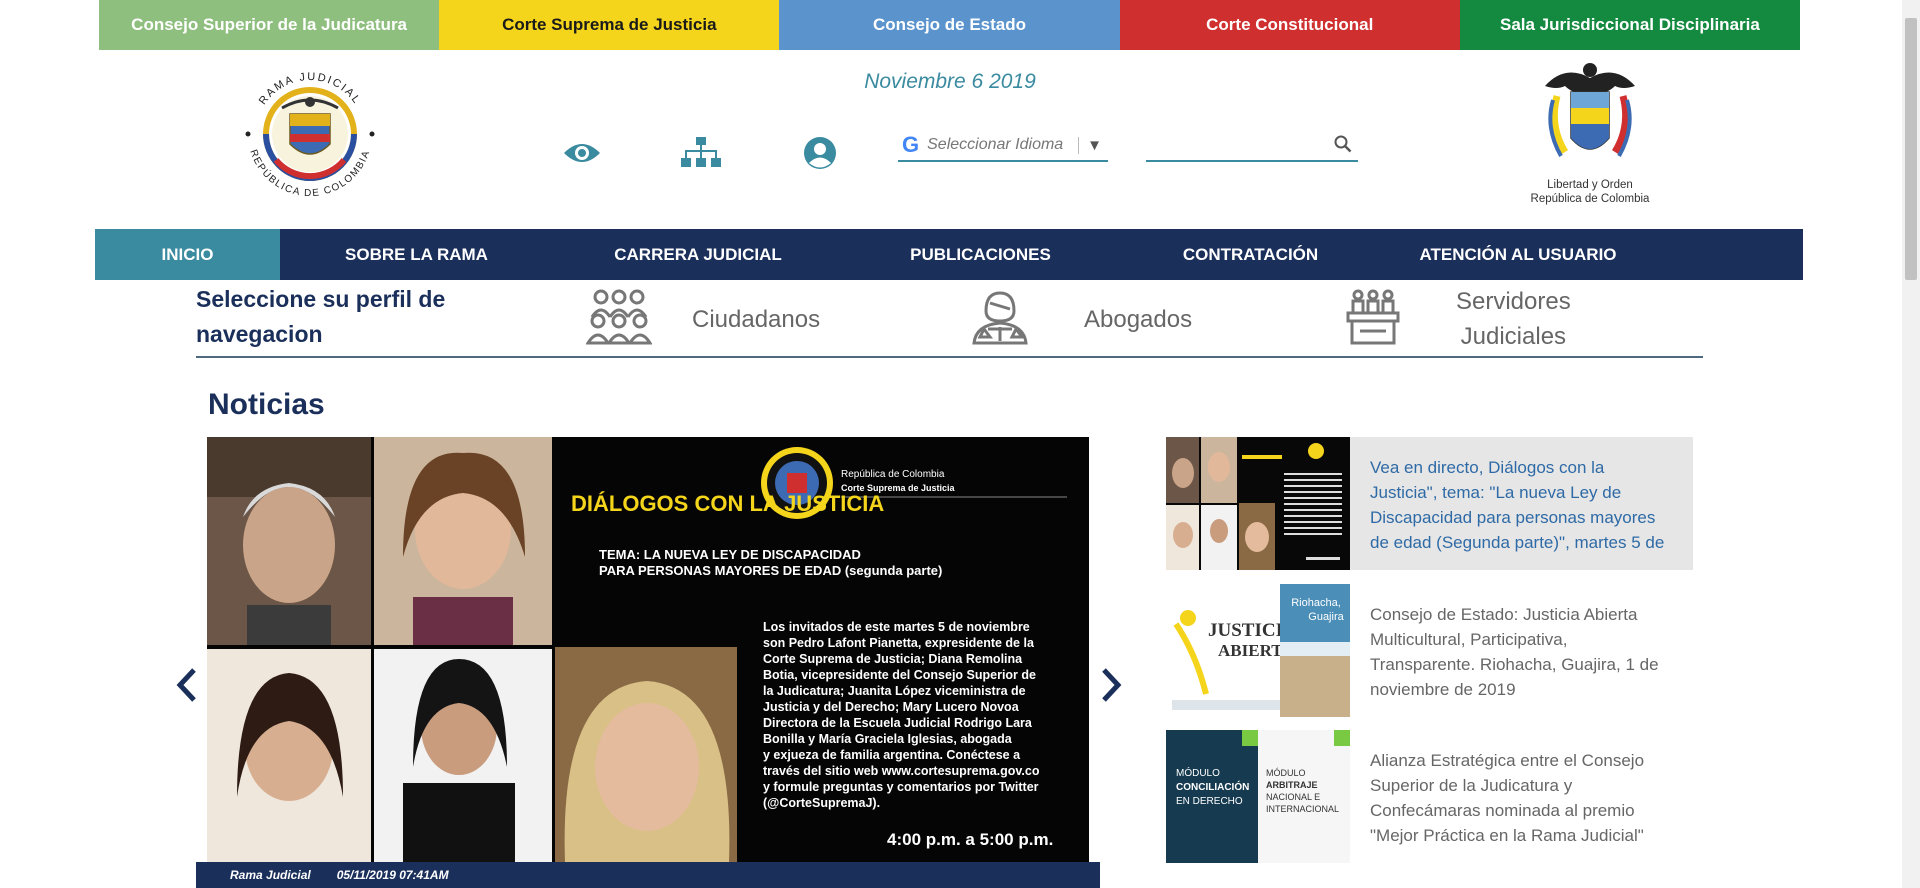 This screenshot has height=888, width=1920. I want to click on colombia-coat-of-arms: Libertad y Orden República de Colombia, so click(1590, 131).